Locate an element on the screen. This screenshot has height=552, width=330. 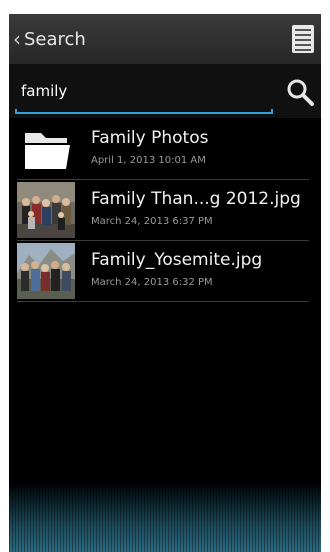
chevron-left-icon: ‹ is located at coordinates (17, 39).